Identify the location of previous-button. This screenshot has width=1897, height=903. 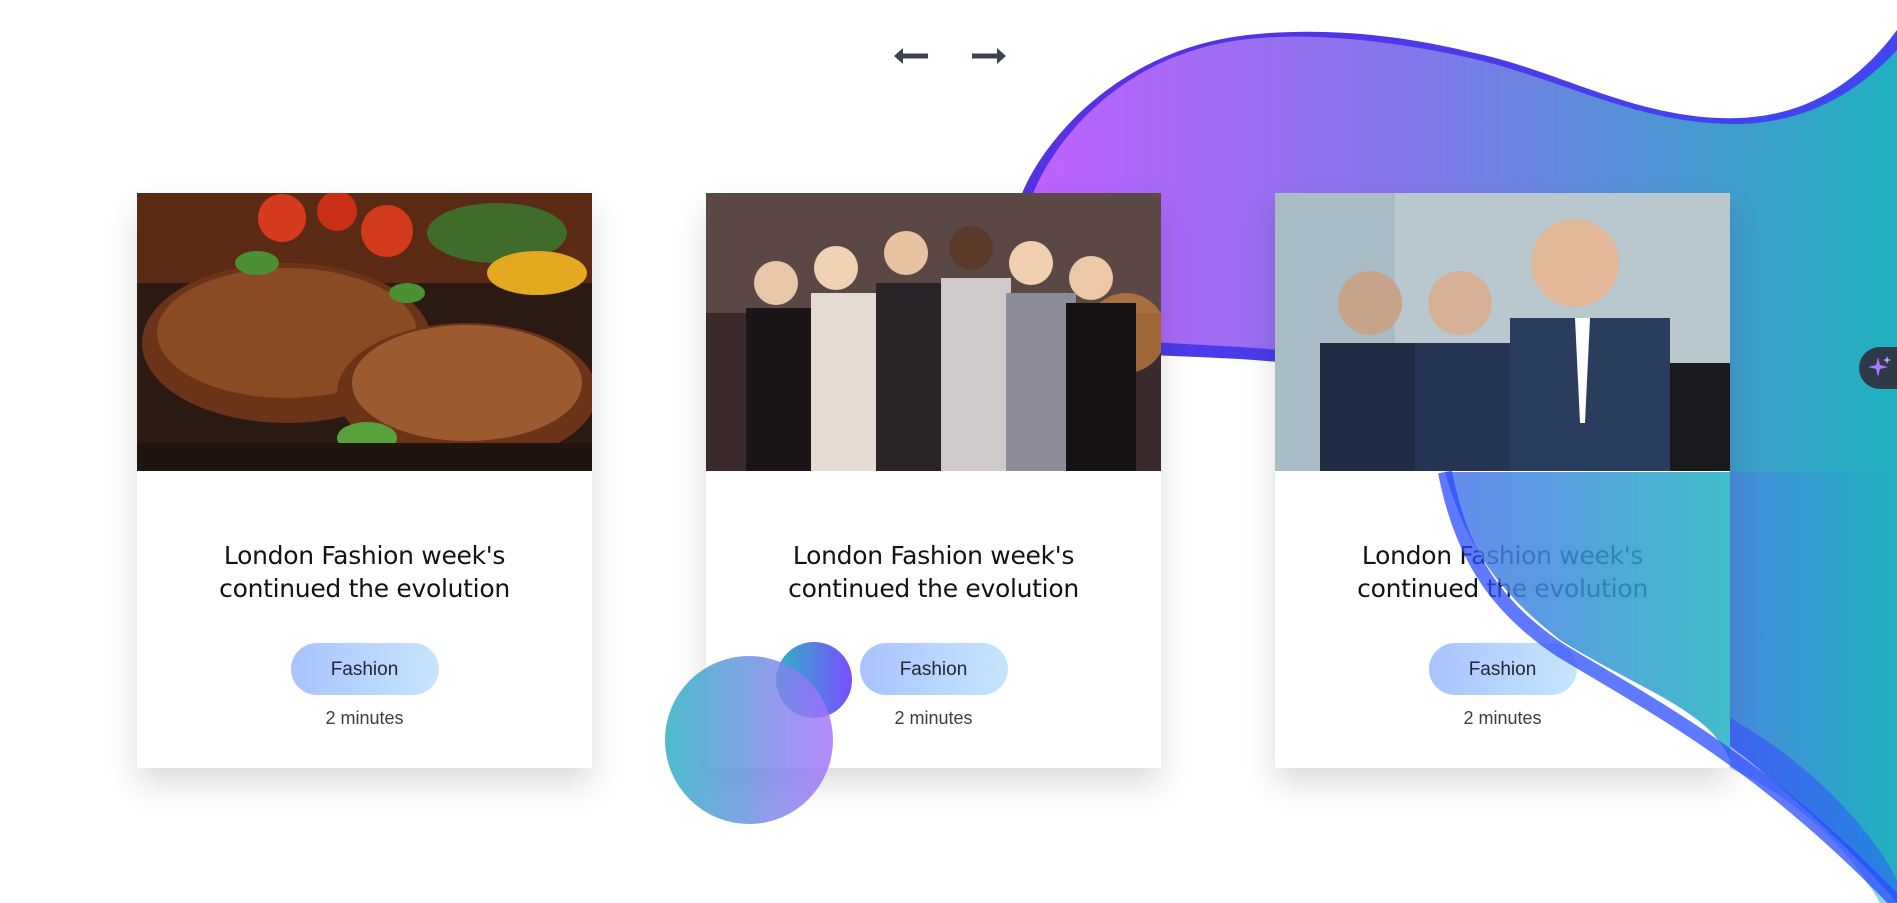
(911, 56).